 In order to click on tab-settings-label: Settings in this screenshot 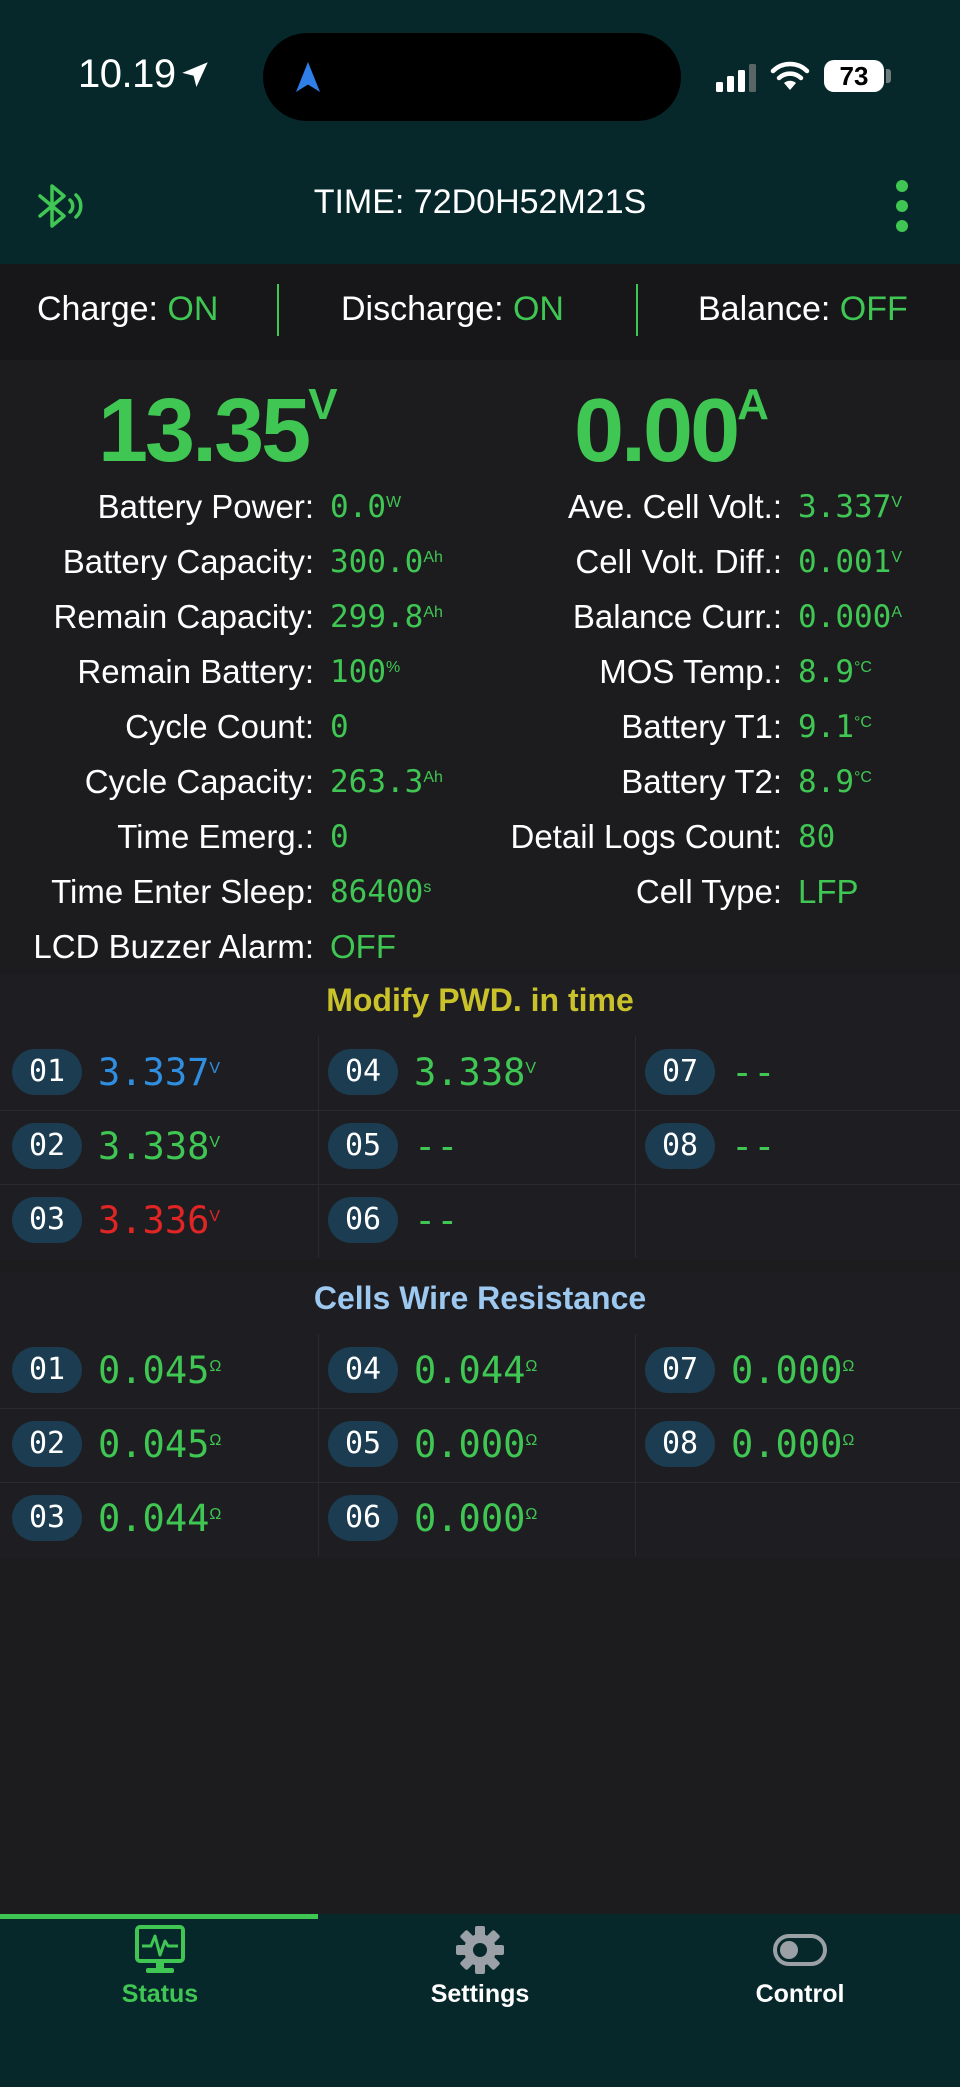, I will do `click(480, 1994)`.